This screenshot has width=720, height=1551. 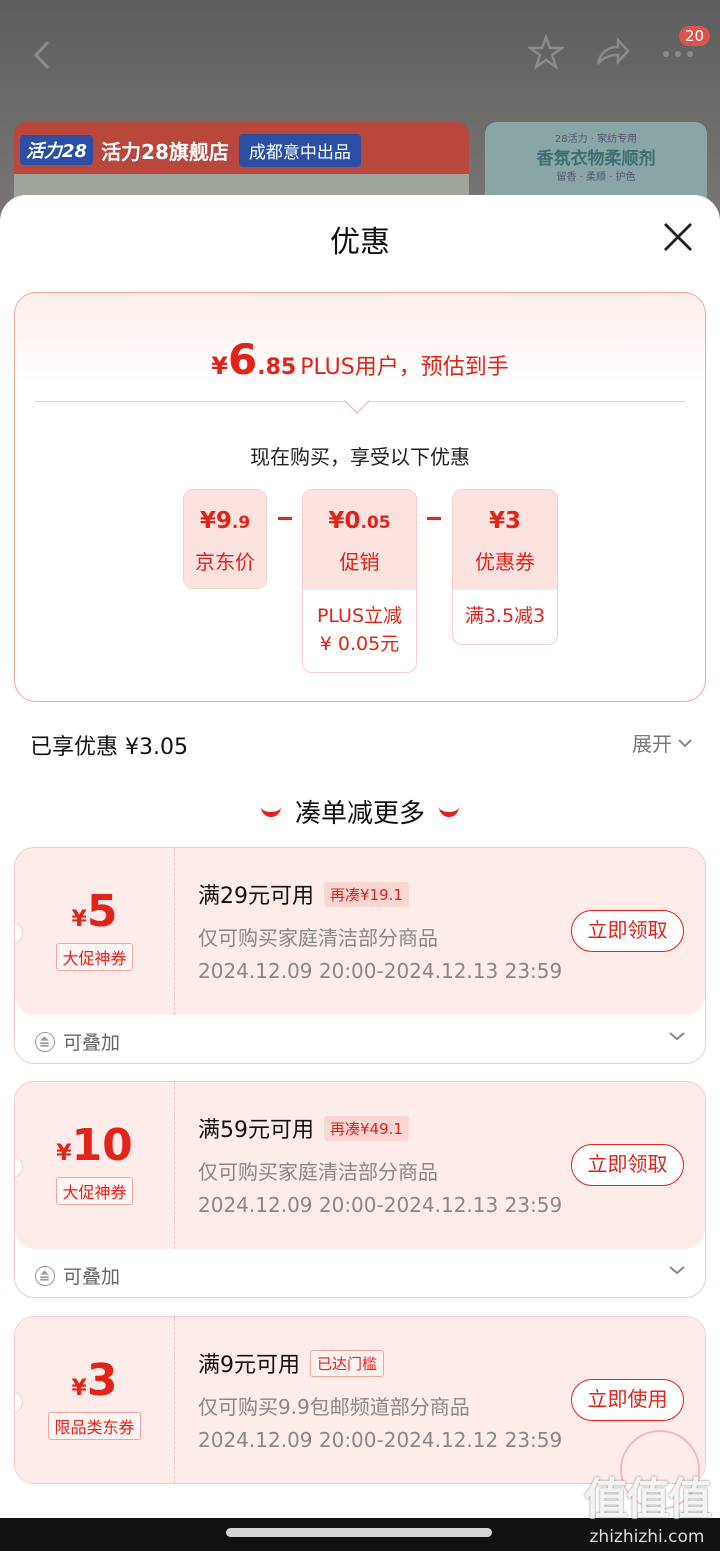 I want to click on banner2-small: 28活力 · 家纺专用, so click(x=596, y=139).